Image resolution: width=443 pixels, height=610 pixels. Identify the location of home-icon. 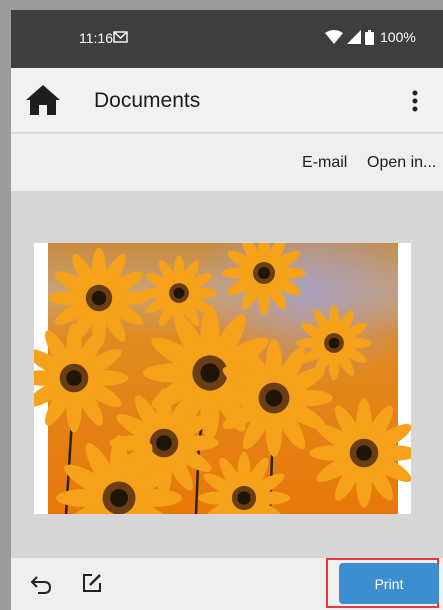
(43, 100).